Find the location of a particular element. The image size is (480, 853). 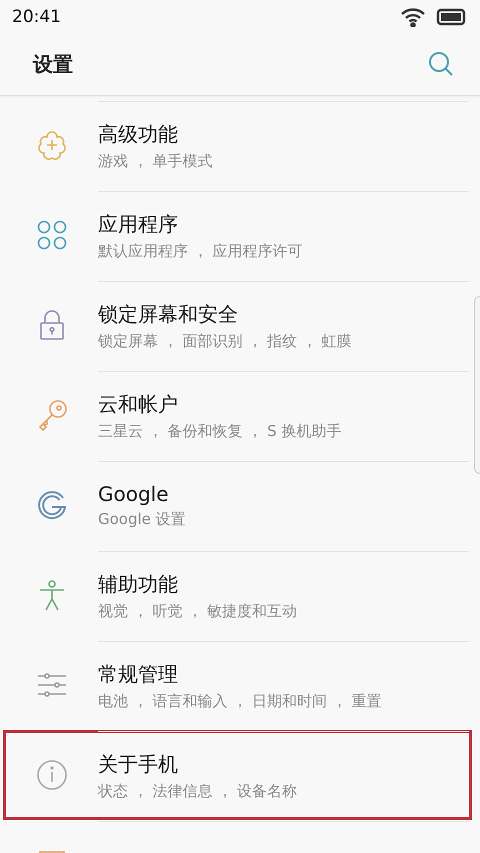

item-title: 常规管理 is located at coordinates (283, 674).